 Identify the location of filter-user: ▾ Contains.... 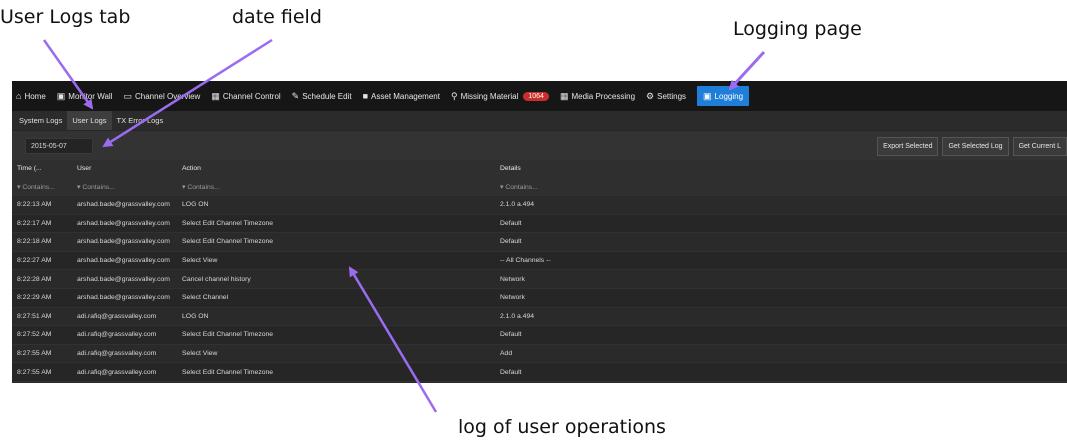
(124, 187).